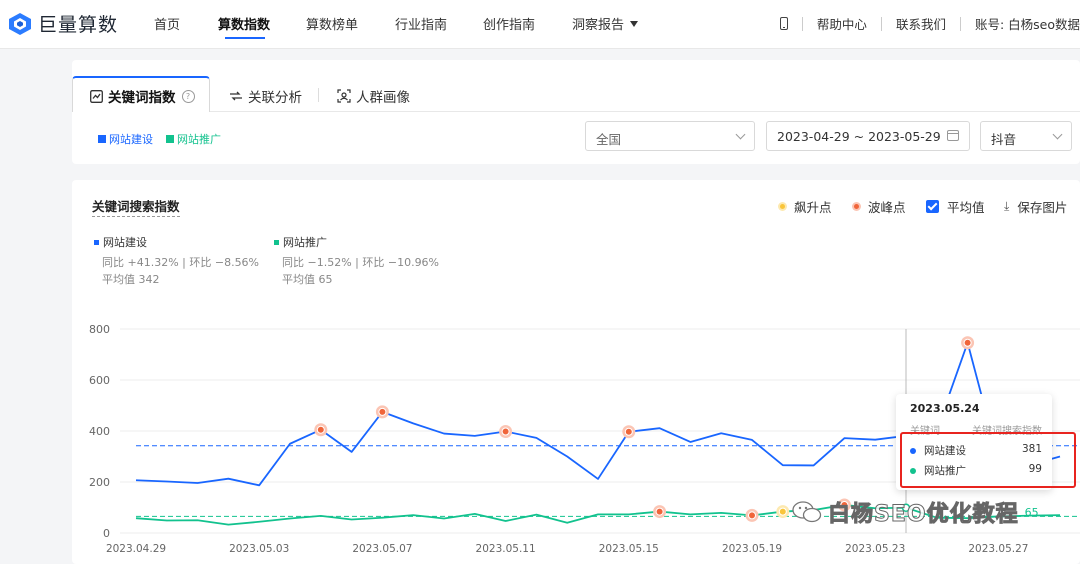 The image size is (1080, 564). Describe the element at coordinates (99, 482) in the screenshot. I see `y-tick-label: 200` at that location.